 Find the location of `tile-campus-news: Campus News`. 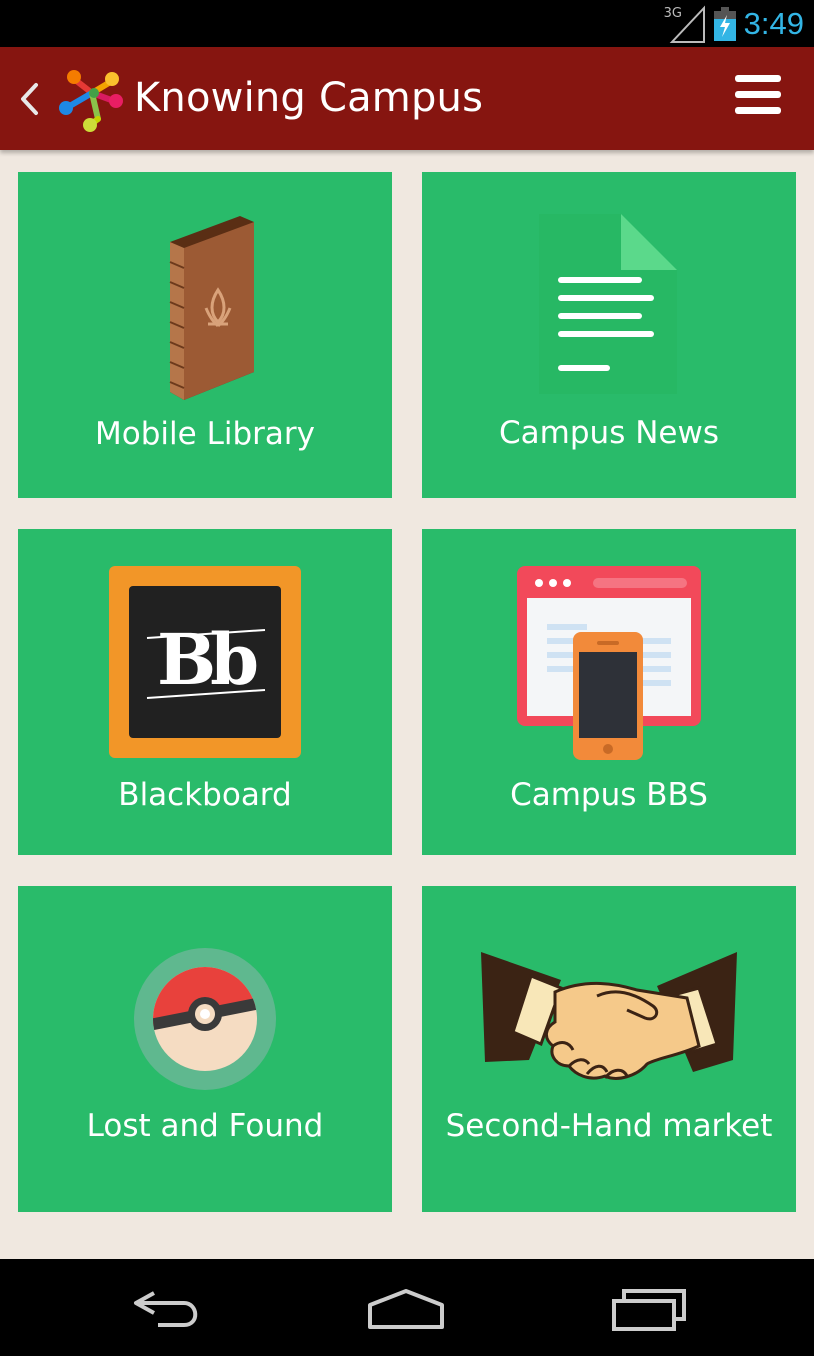

tile-campus-news: Campus News is located at coordinates (609, 335).